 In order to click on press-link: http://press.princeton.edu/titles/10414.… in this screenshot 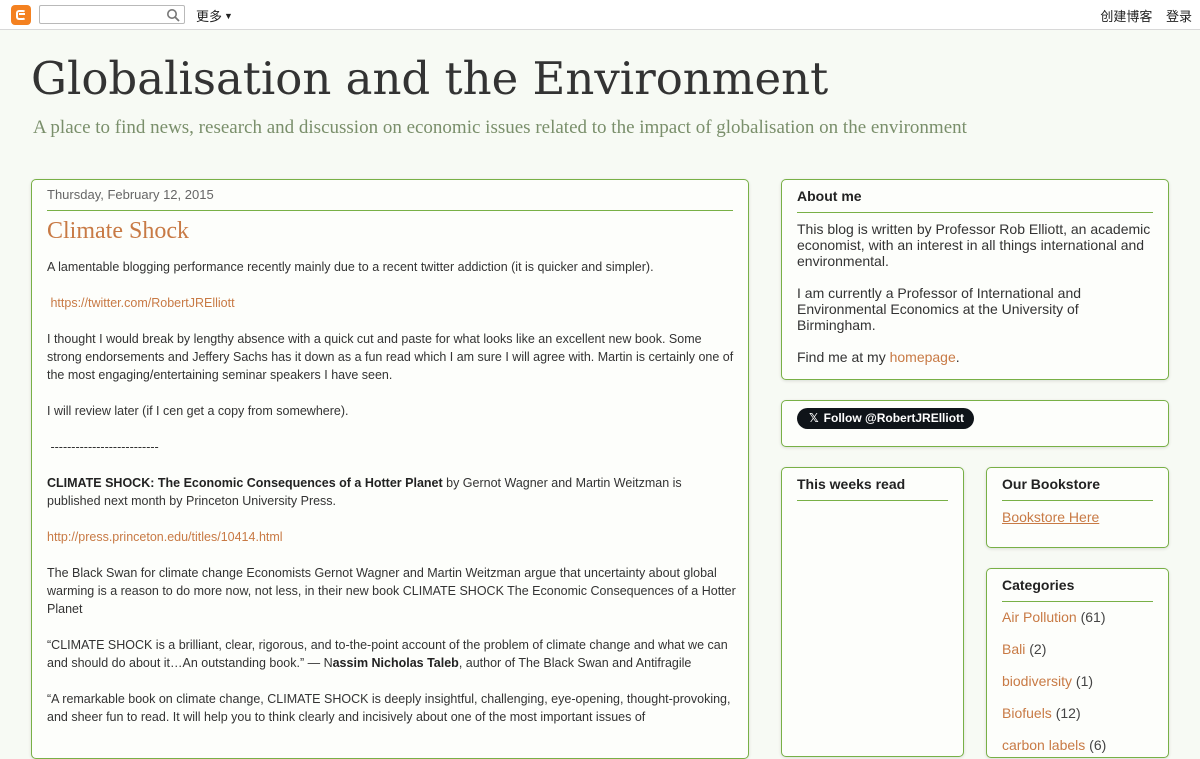, I will do `click(165, 537)`.